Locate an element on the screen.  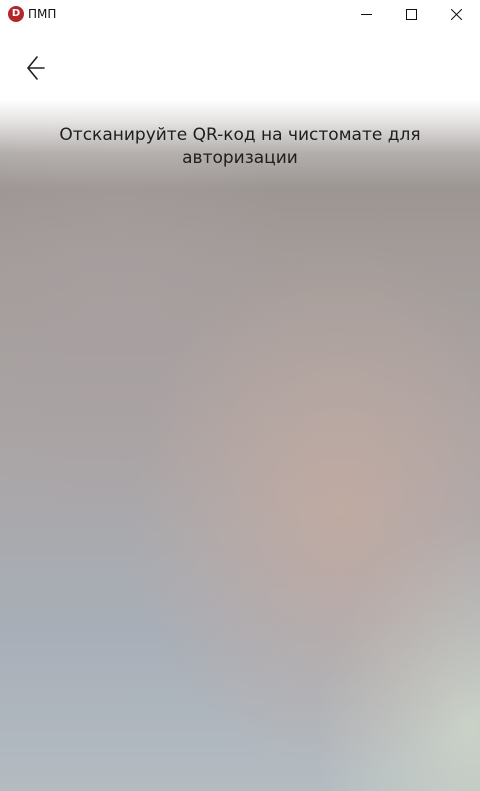
maximize-icon is located at coordinates (411, 14).